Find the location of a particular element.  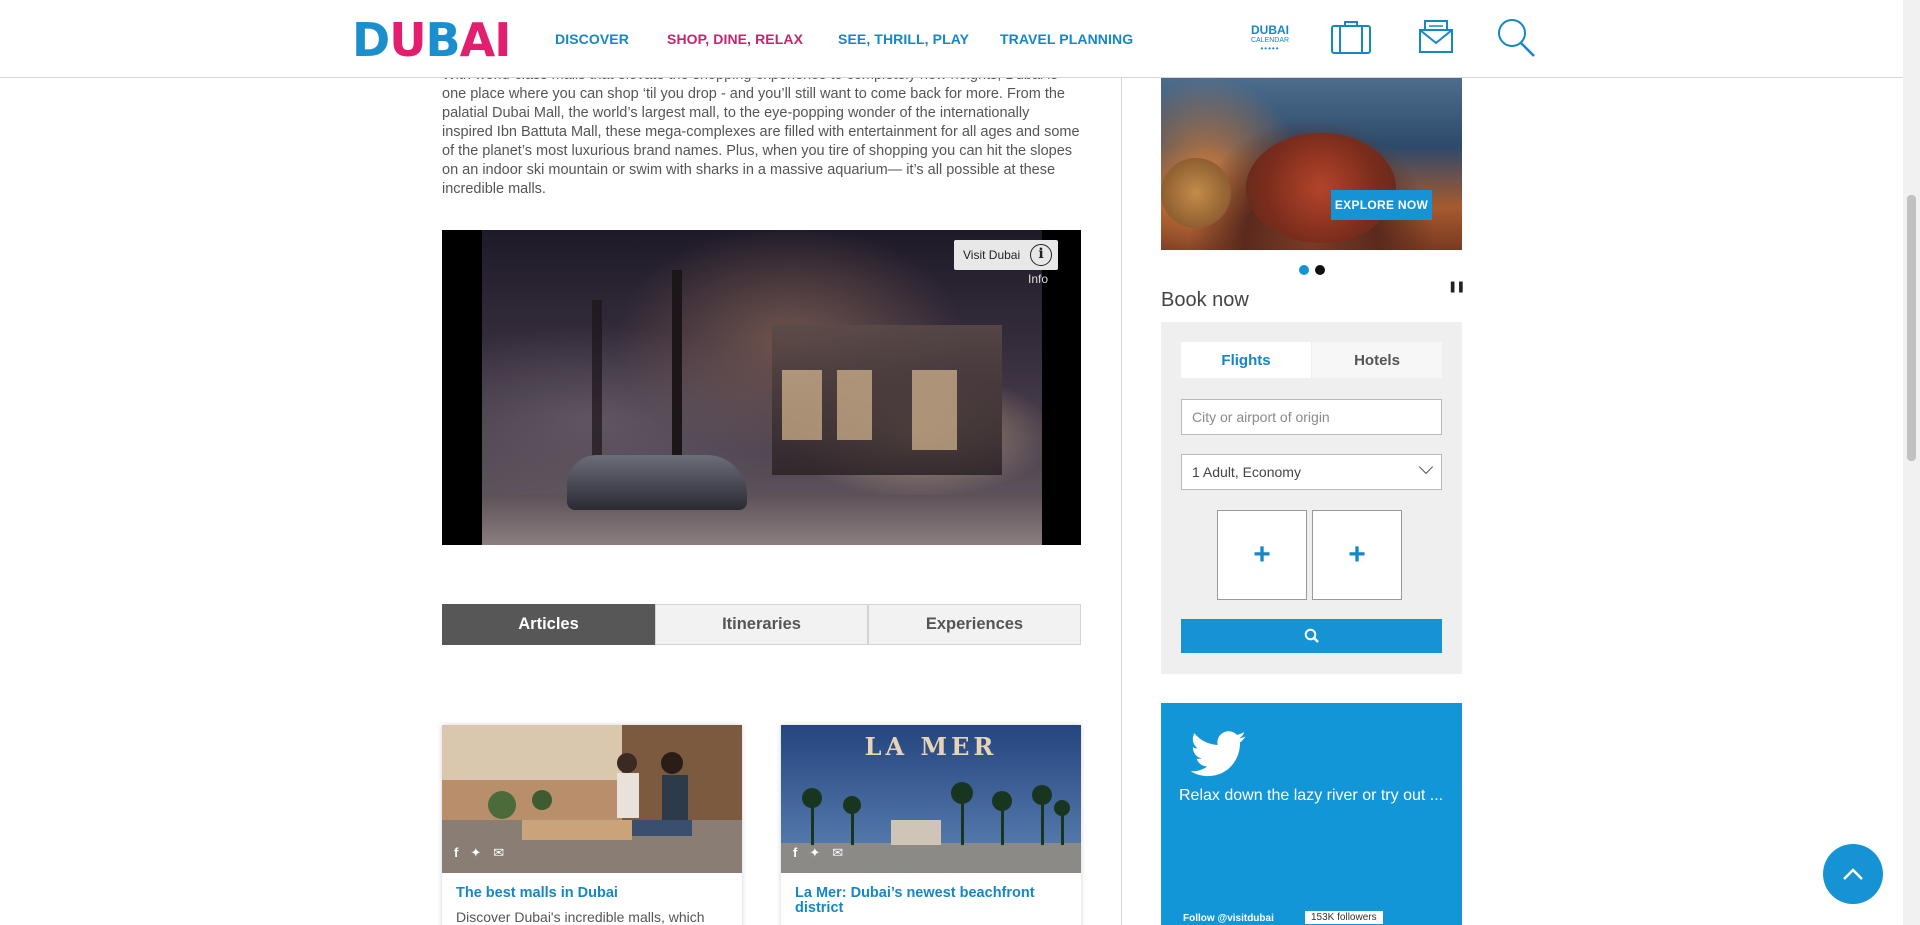

passengers-value: 1 Adult, Economy is located at coordinates (1246, 472).